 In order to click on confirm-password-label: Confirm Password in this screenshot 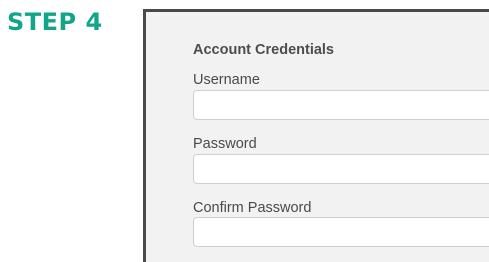, I will do `click(252, 208)`.